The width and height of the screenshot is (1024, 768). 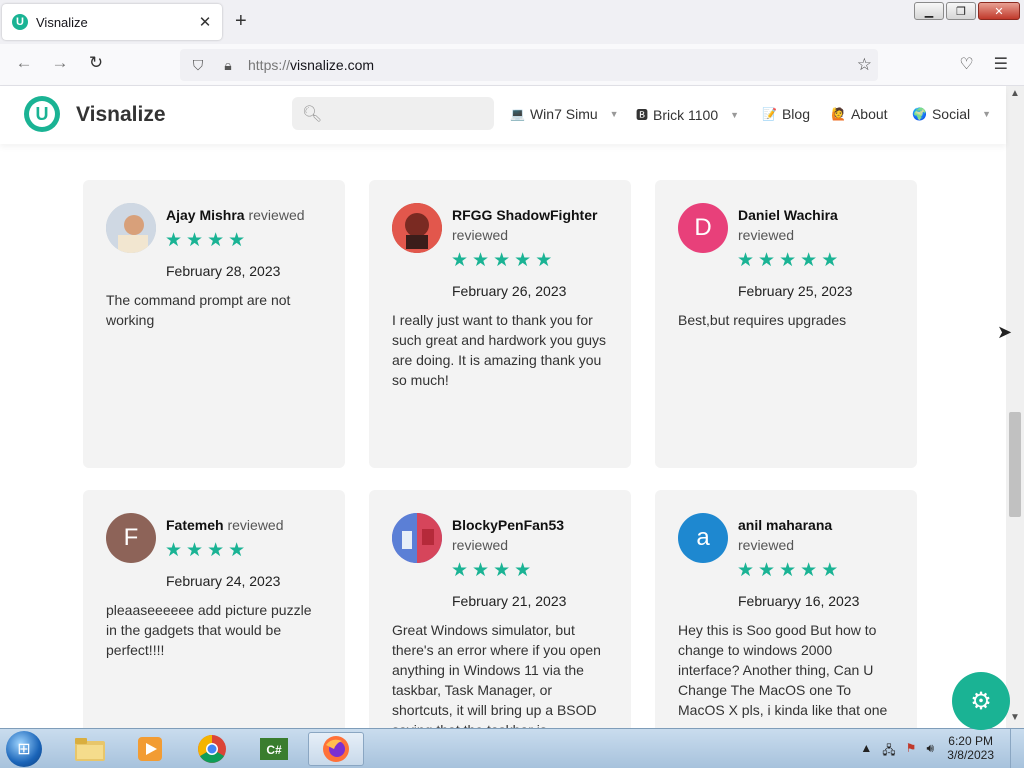 I want to click on browser-tab: U Visnalize ✕, so click(x=112, y=22).